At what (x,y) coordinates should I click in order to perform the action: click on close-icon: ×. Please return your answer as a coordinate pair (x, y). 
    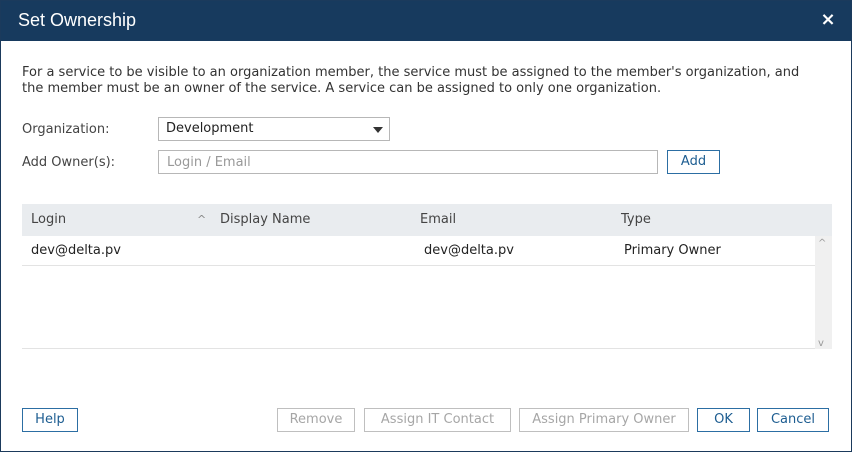
    Looking at the image, I should click on (828, 20).